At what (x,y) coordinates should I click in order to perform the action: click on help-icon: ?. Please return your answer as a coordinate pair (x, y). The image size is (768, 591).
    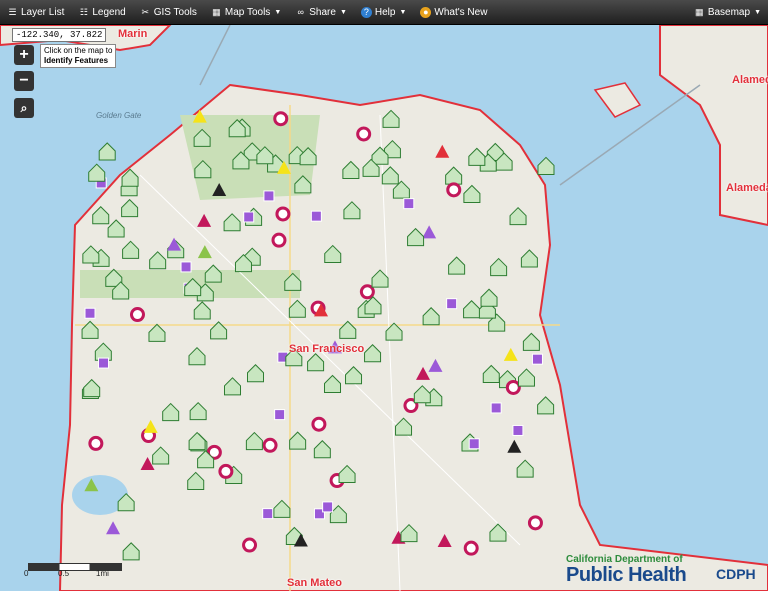
    Looking at the image, I should click on (366, 12).